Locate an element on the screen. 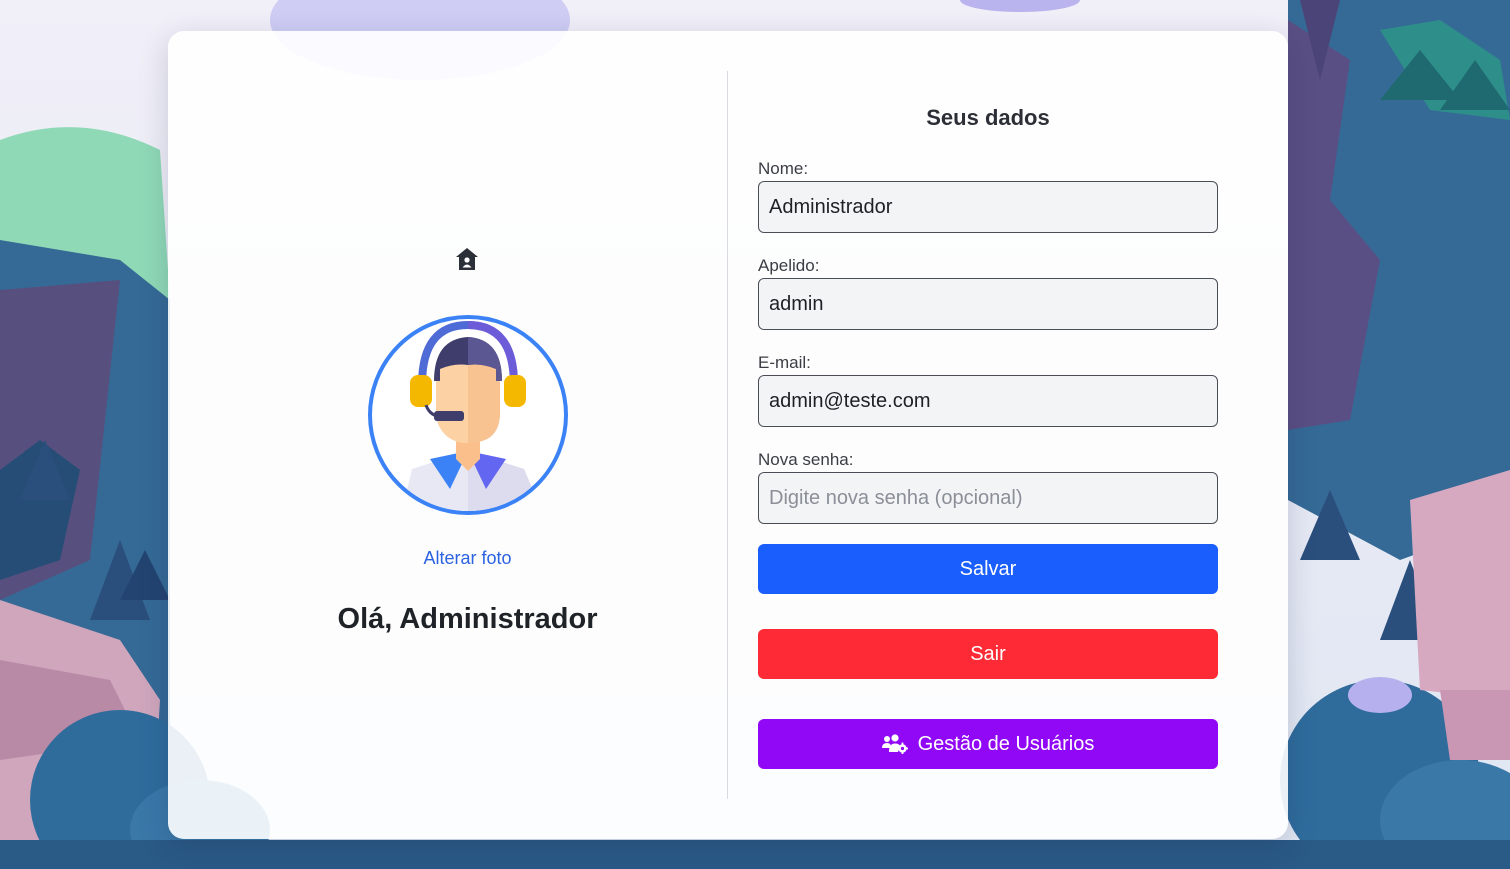 The height and width of the screenshot is (869, 1510). save-button-label: Salvar is located at coordinates (988, 568).